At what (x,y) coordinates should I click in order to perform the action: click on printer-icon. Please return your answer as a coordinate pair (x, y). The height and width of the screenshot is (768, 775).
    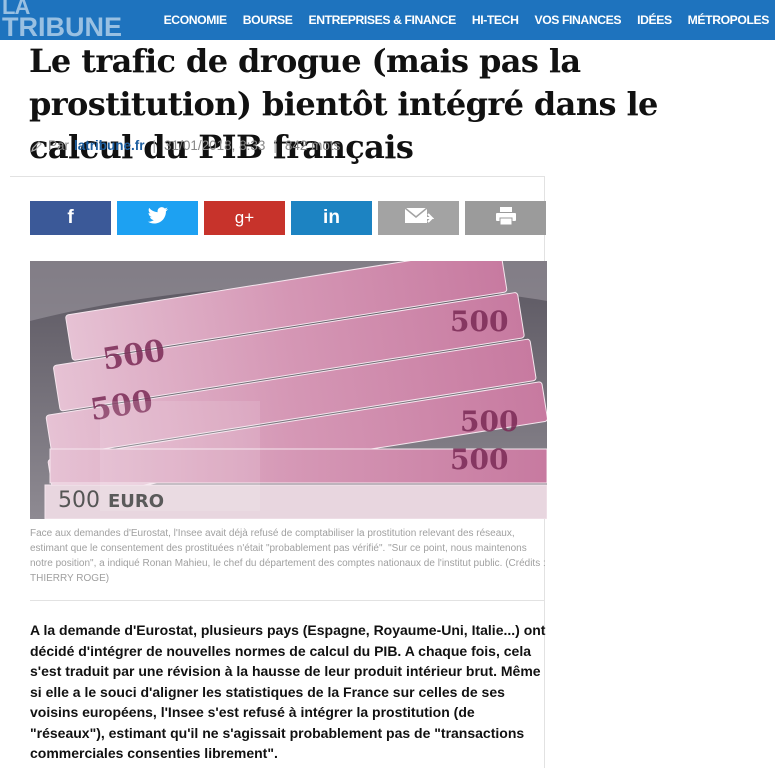
    Looking at the image, I should click on (506, 218).